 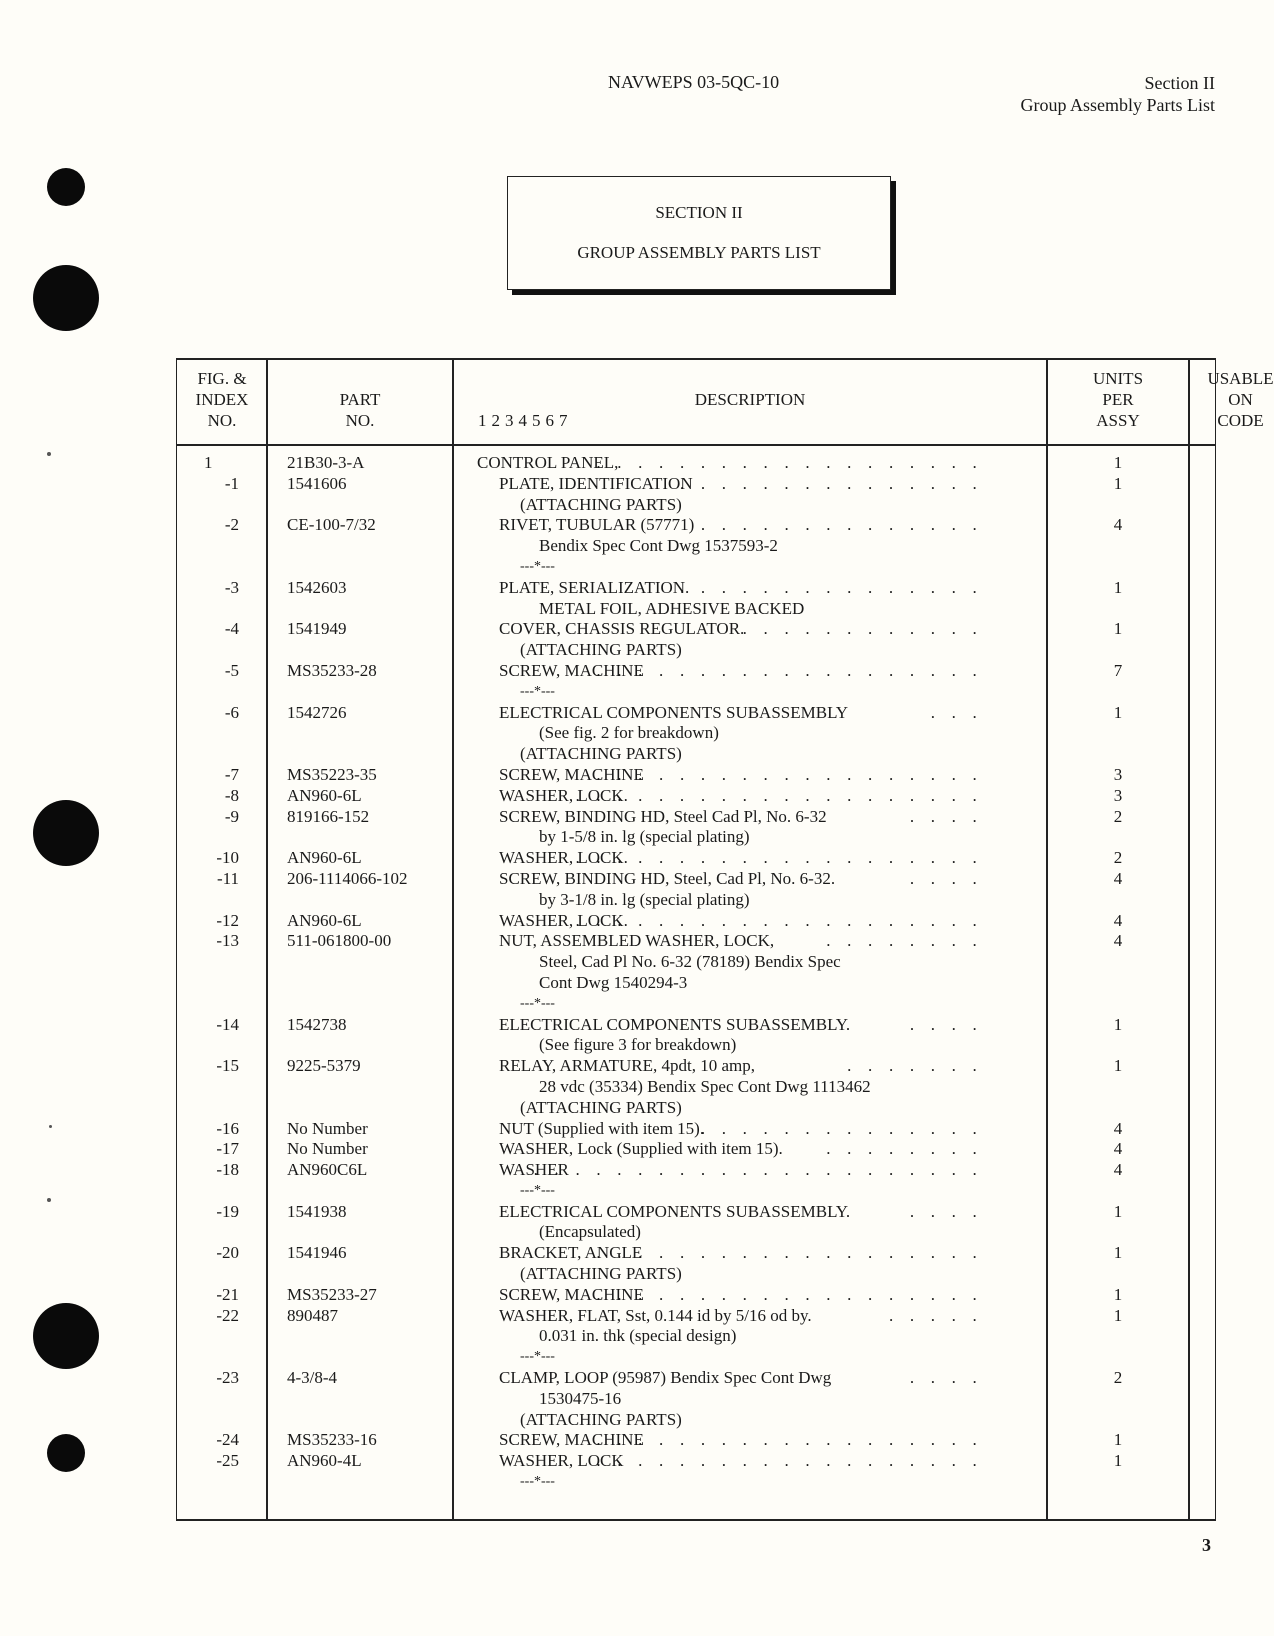 What do you see at coordinates (596, 483) in the screenshot?
I see `description: PLATE, IDENTIFICATION` at bounding box center [596, 483].